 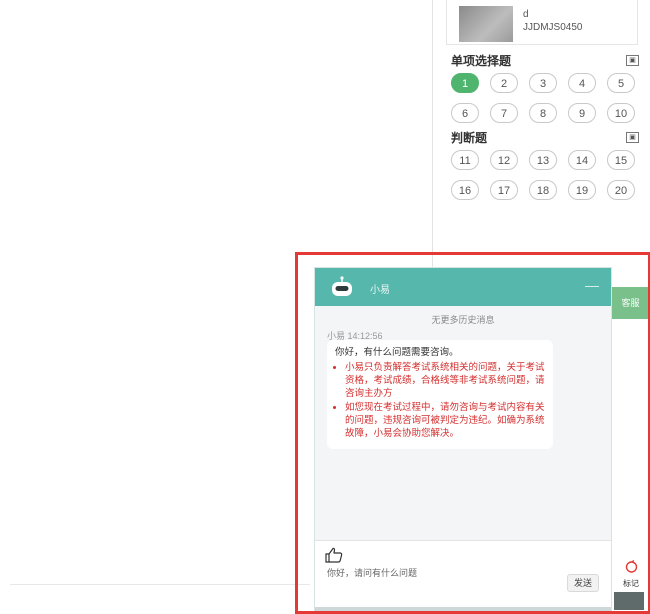 What do you see at coordinates (621, 160) in the screenshot?
I see `question-button-15: 15` at bounding box center [621, 160].